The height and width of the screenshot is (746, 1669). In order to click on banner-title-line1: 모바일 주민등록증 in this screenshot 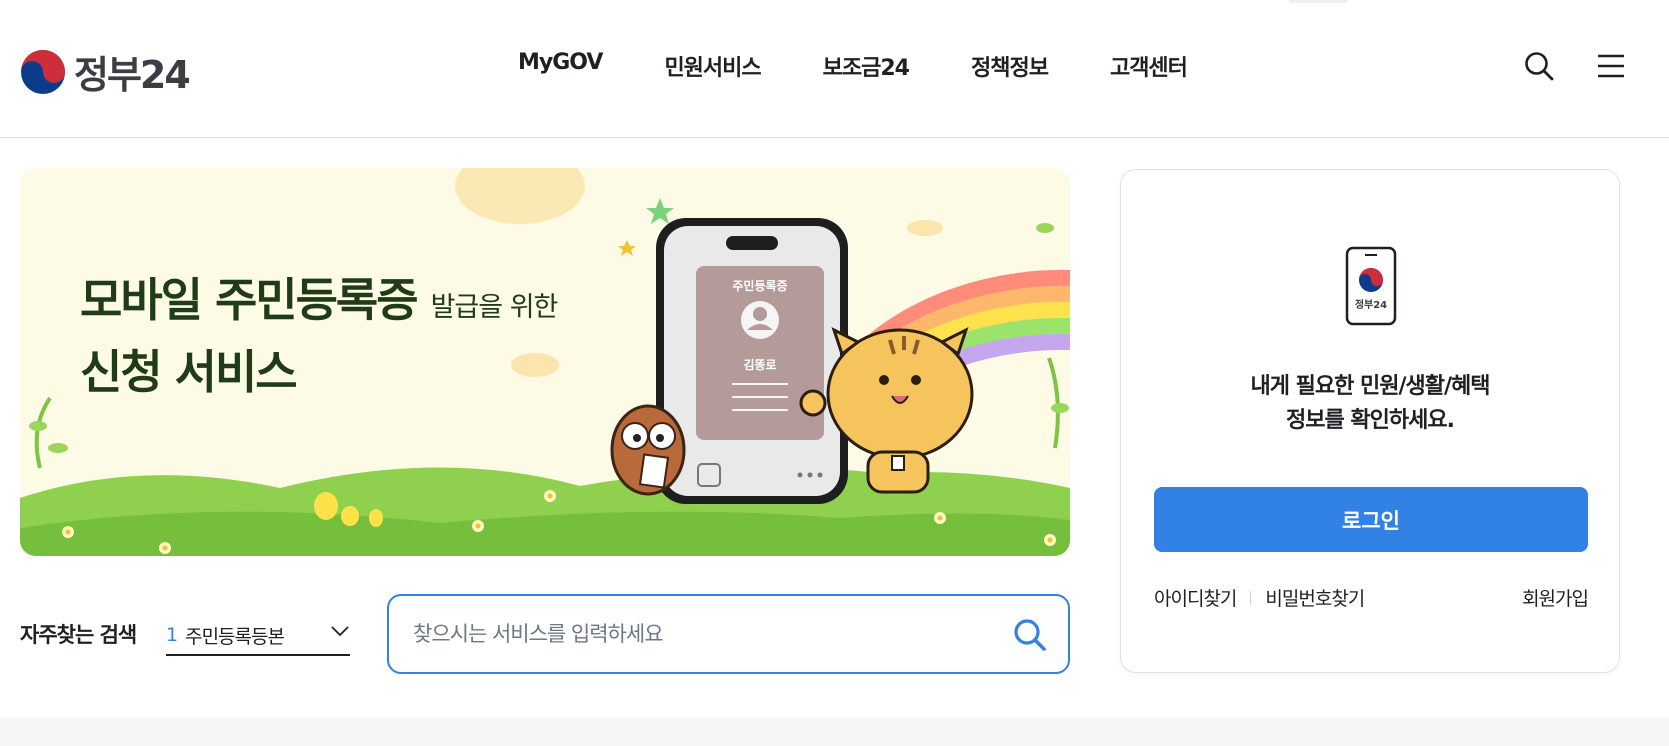, I will do `click(249, 300)`.